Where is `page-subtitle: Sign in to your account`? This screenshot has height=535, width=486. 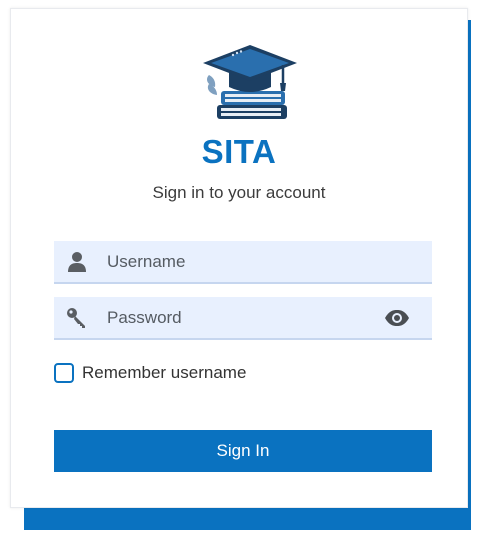 page-subtitle: Sign in to your account is located at coordinates (239, 192).